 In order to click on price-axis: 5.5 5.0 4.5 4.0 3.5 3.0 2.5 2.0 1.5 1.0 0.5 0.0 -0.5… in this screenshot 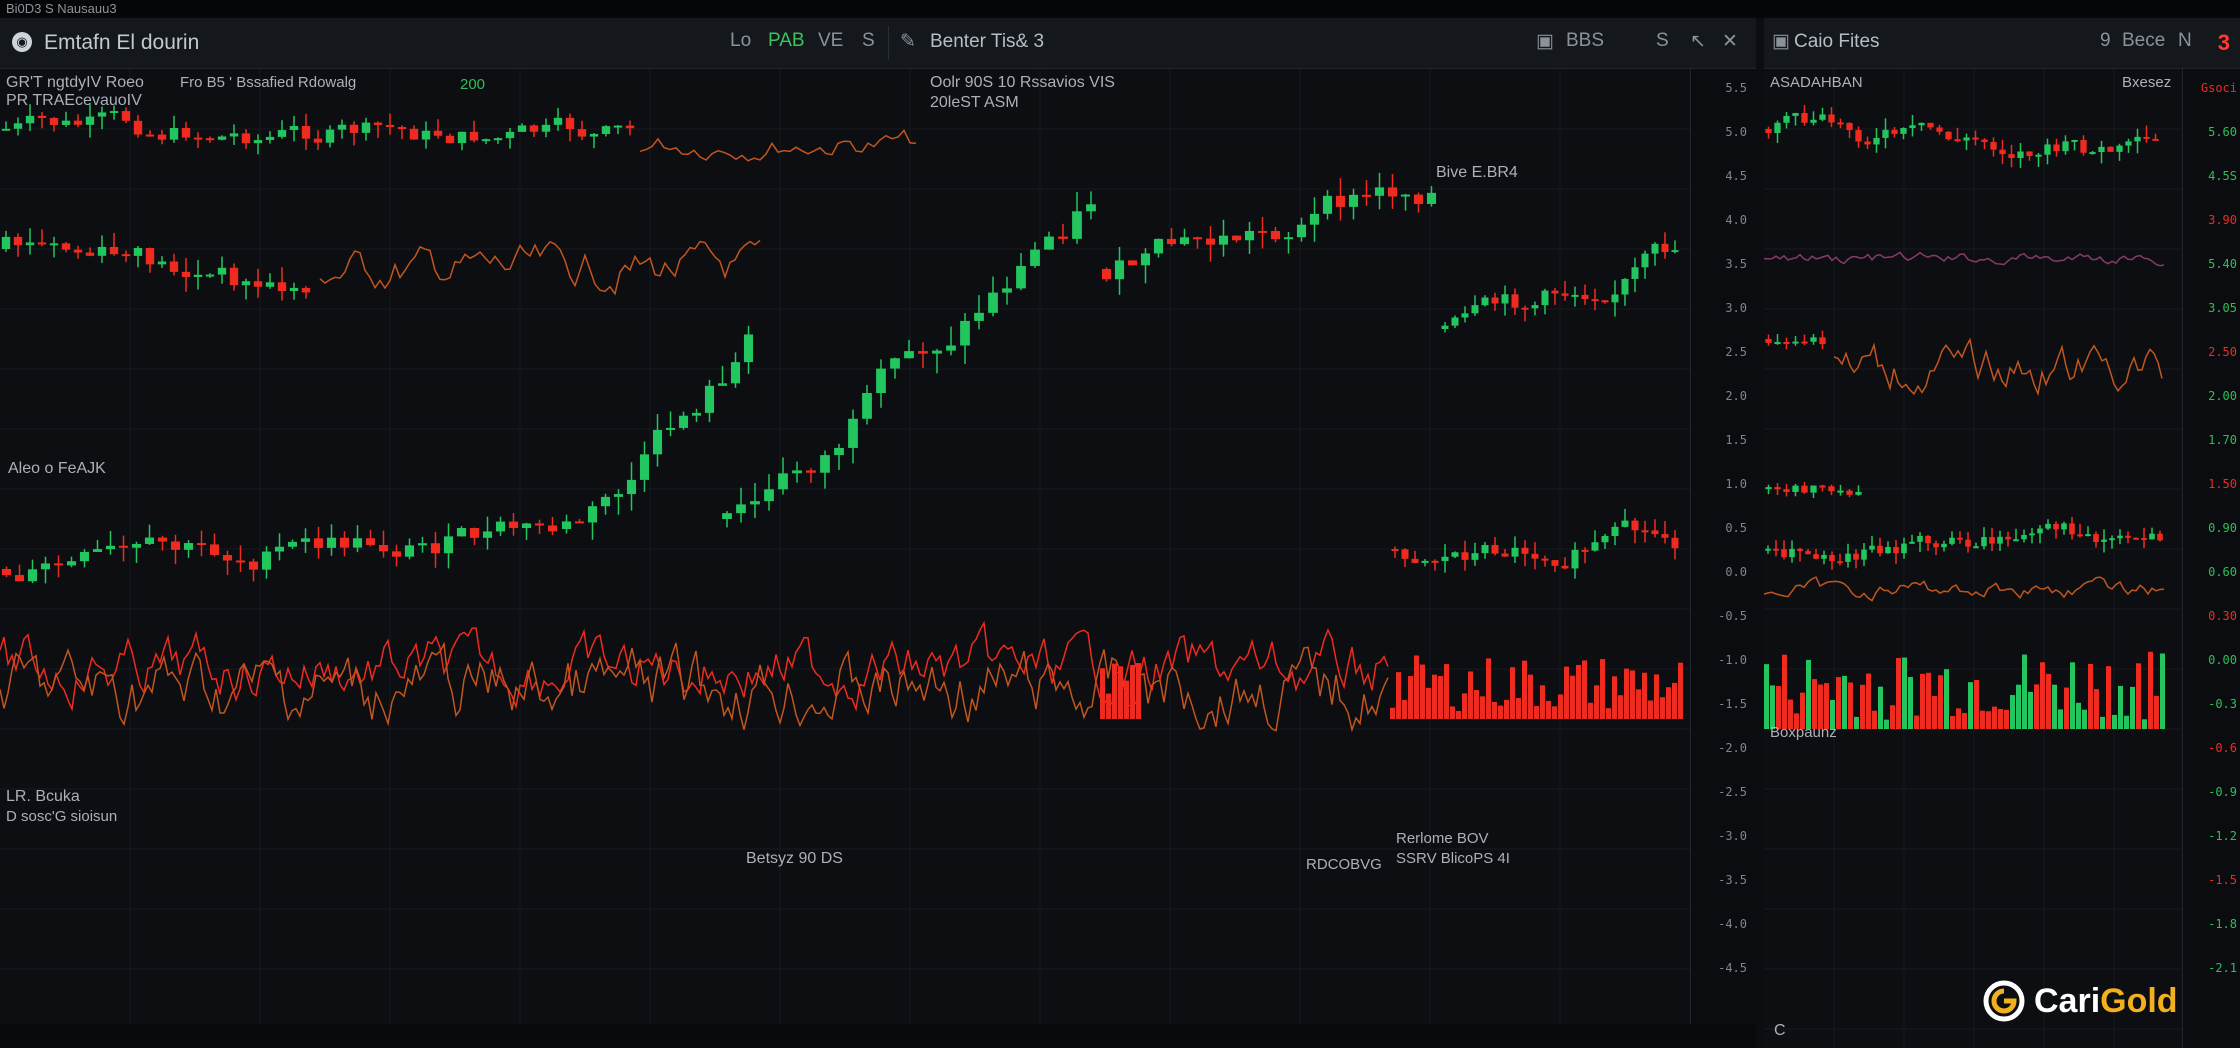, I will do `click(1723, 558)`.